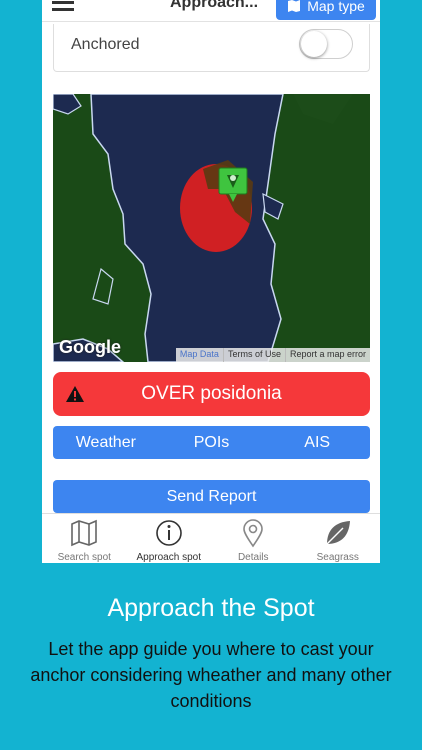  I want to click on tab-pois: POIs, so click(212, 442).